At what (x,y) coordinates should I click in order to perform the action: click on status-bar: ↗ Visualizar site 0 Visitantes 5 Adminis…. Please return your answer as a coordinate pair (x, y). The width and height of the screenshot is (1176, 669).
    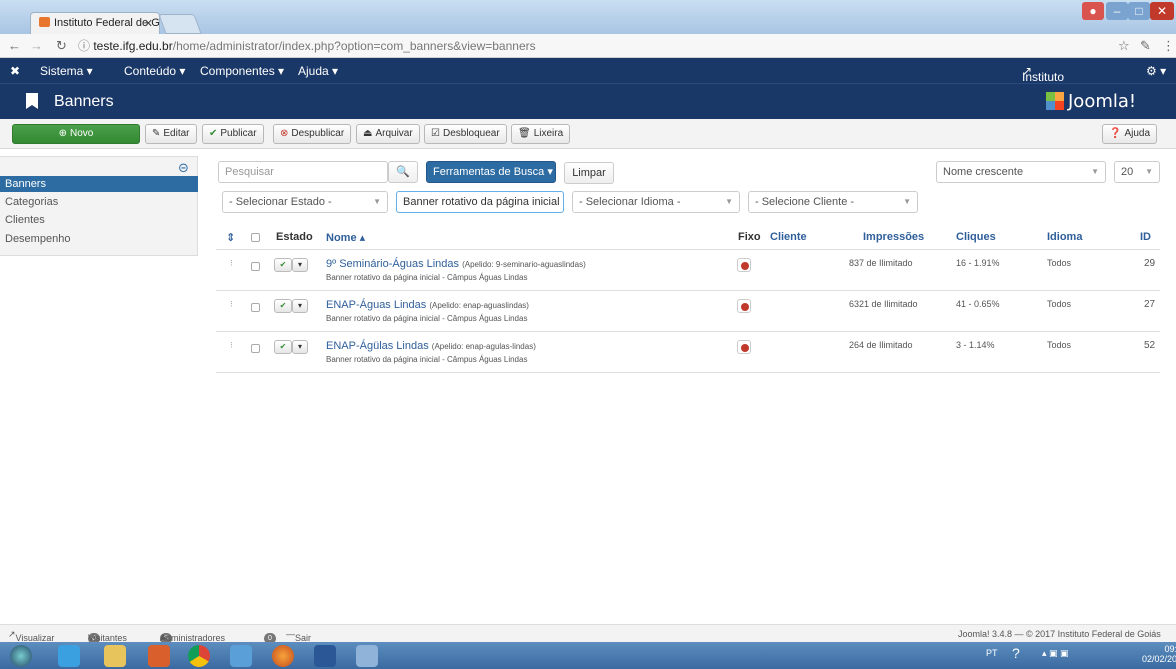
    Looking at the image, I should click on (588, 638).